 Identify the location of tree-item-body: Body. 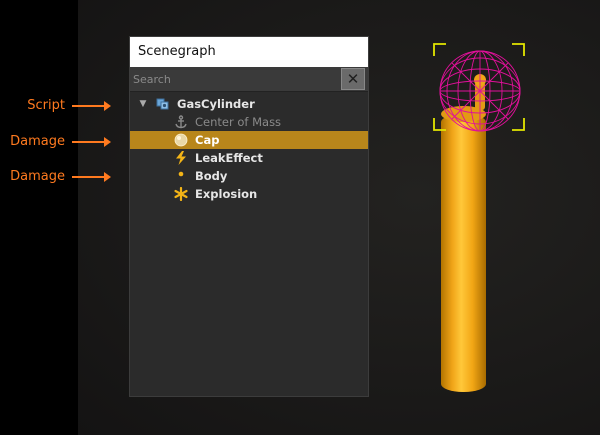
(249, 176).